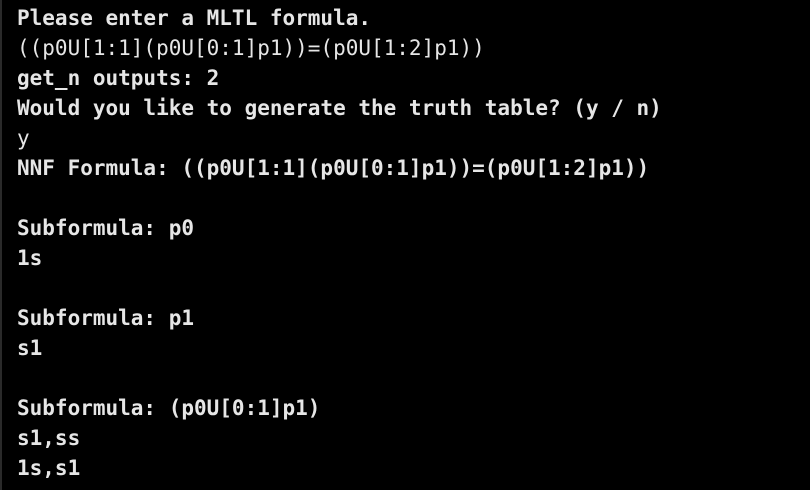  What do you see at coordinates (30, 258) in the screenshot?
I see `terminal-line-result: 1s` at bounding box center [30, 258].